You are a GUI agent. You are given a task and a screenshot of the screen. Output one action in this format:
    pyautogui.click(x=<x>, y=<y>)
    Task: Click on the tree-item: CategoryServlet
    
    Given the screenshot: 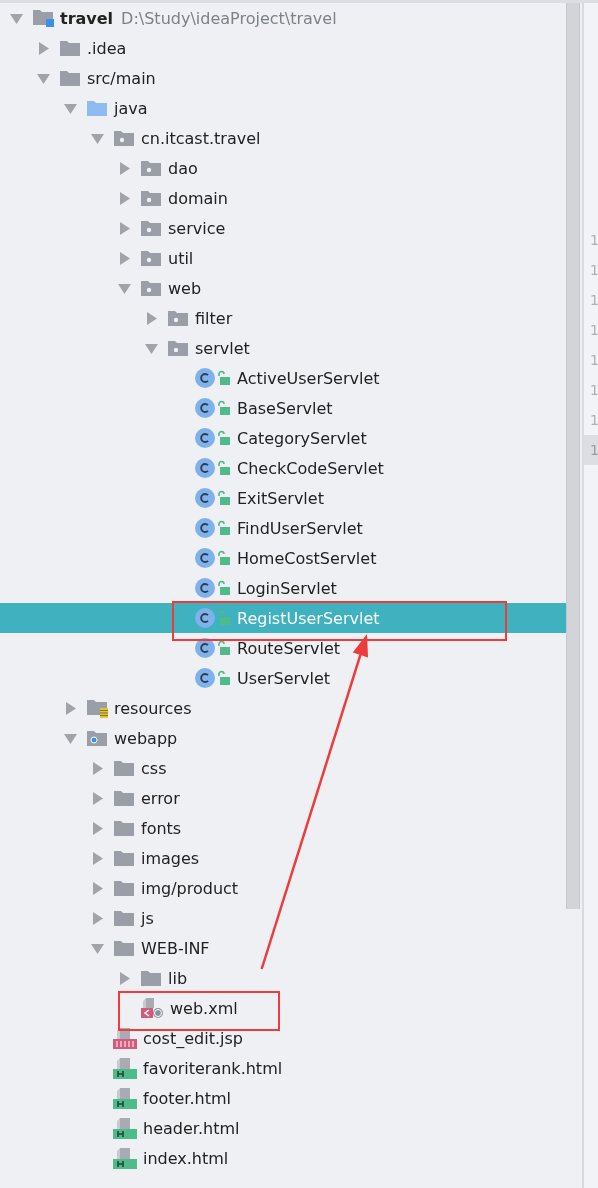 What is the action you would take?
    pyautogui.click(x=283, y=438)
    